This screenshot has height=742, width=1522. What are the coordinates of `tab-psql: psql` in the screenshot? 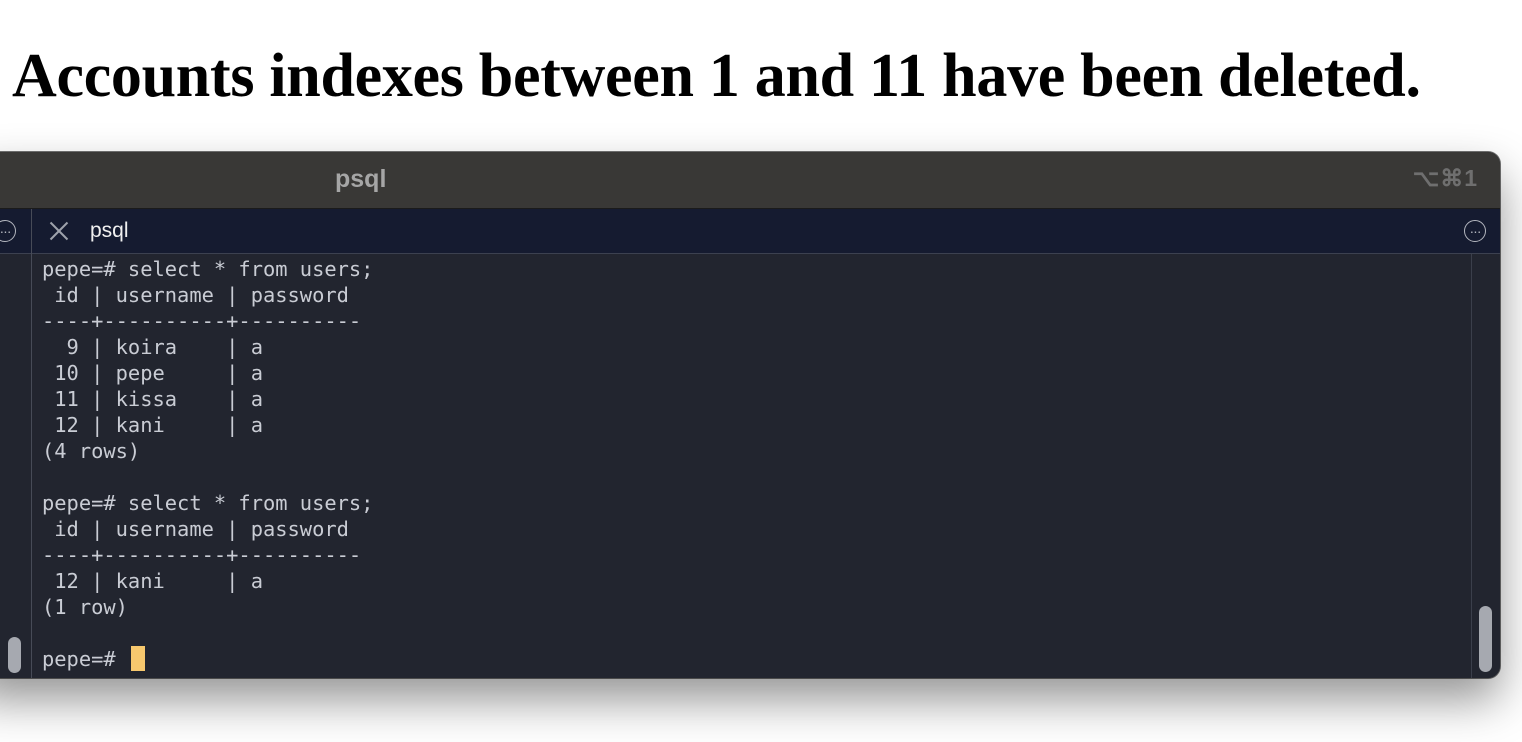 It's located at (181, 231).